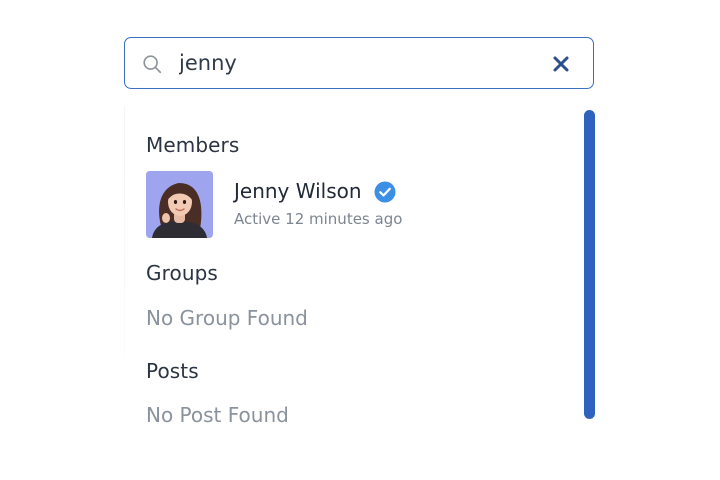 The width and height of the screenshot is (720, 480). I want to click on groups-section-title: Groups, so click(182, 273).